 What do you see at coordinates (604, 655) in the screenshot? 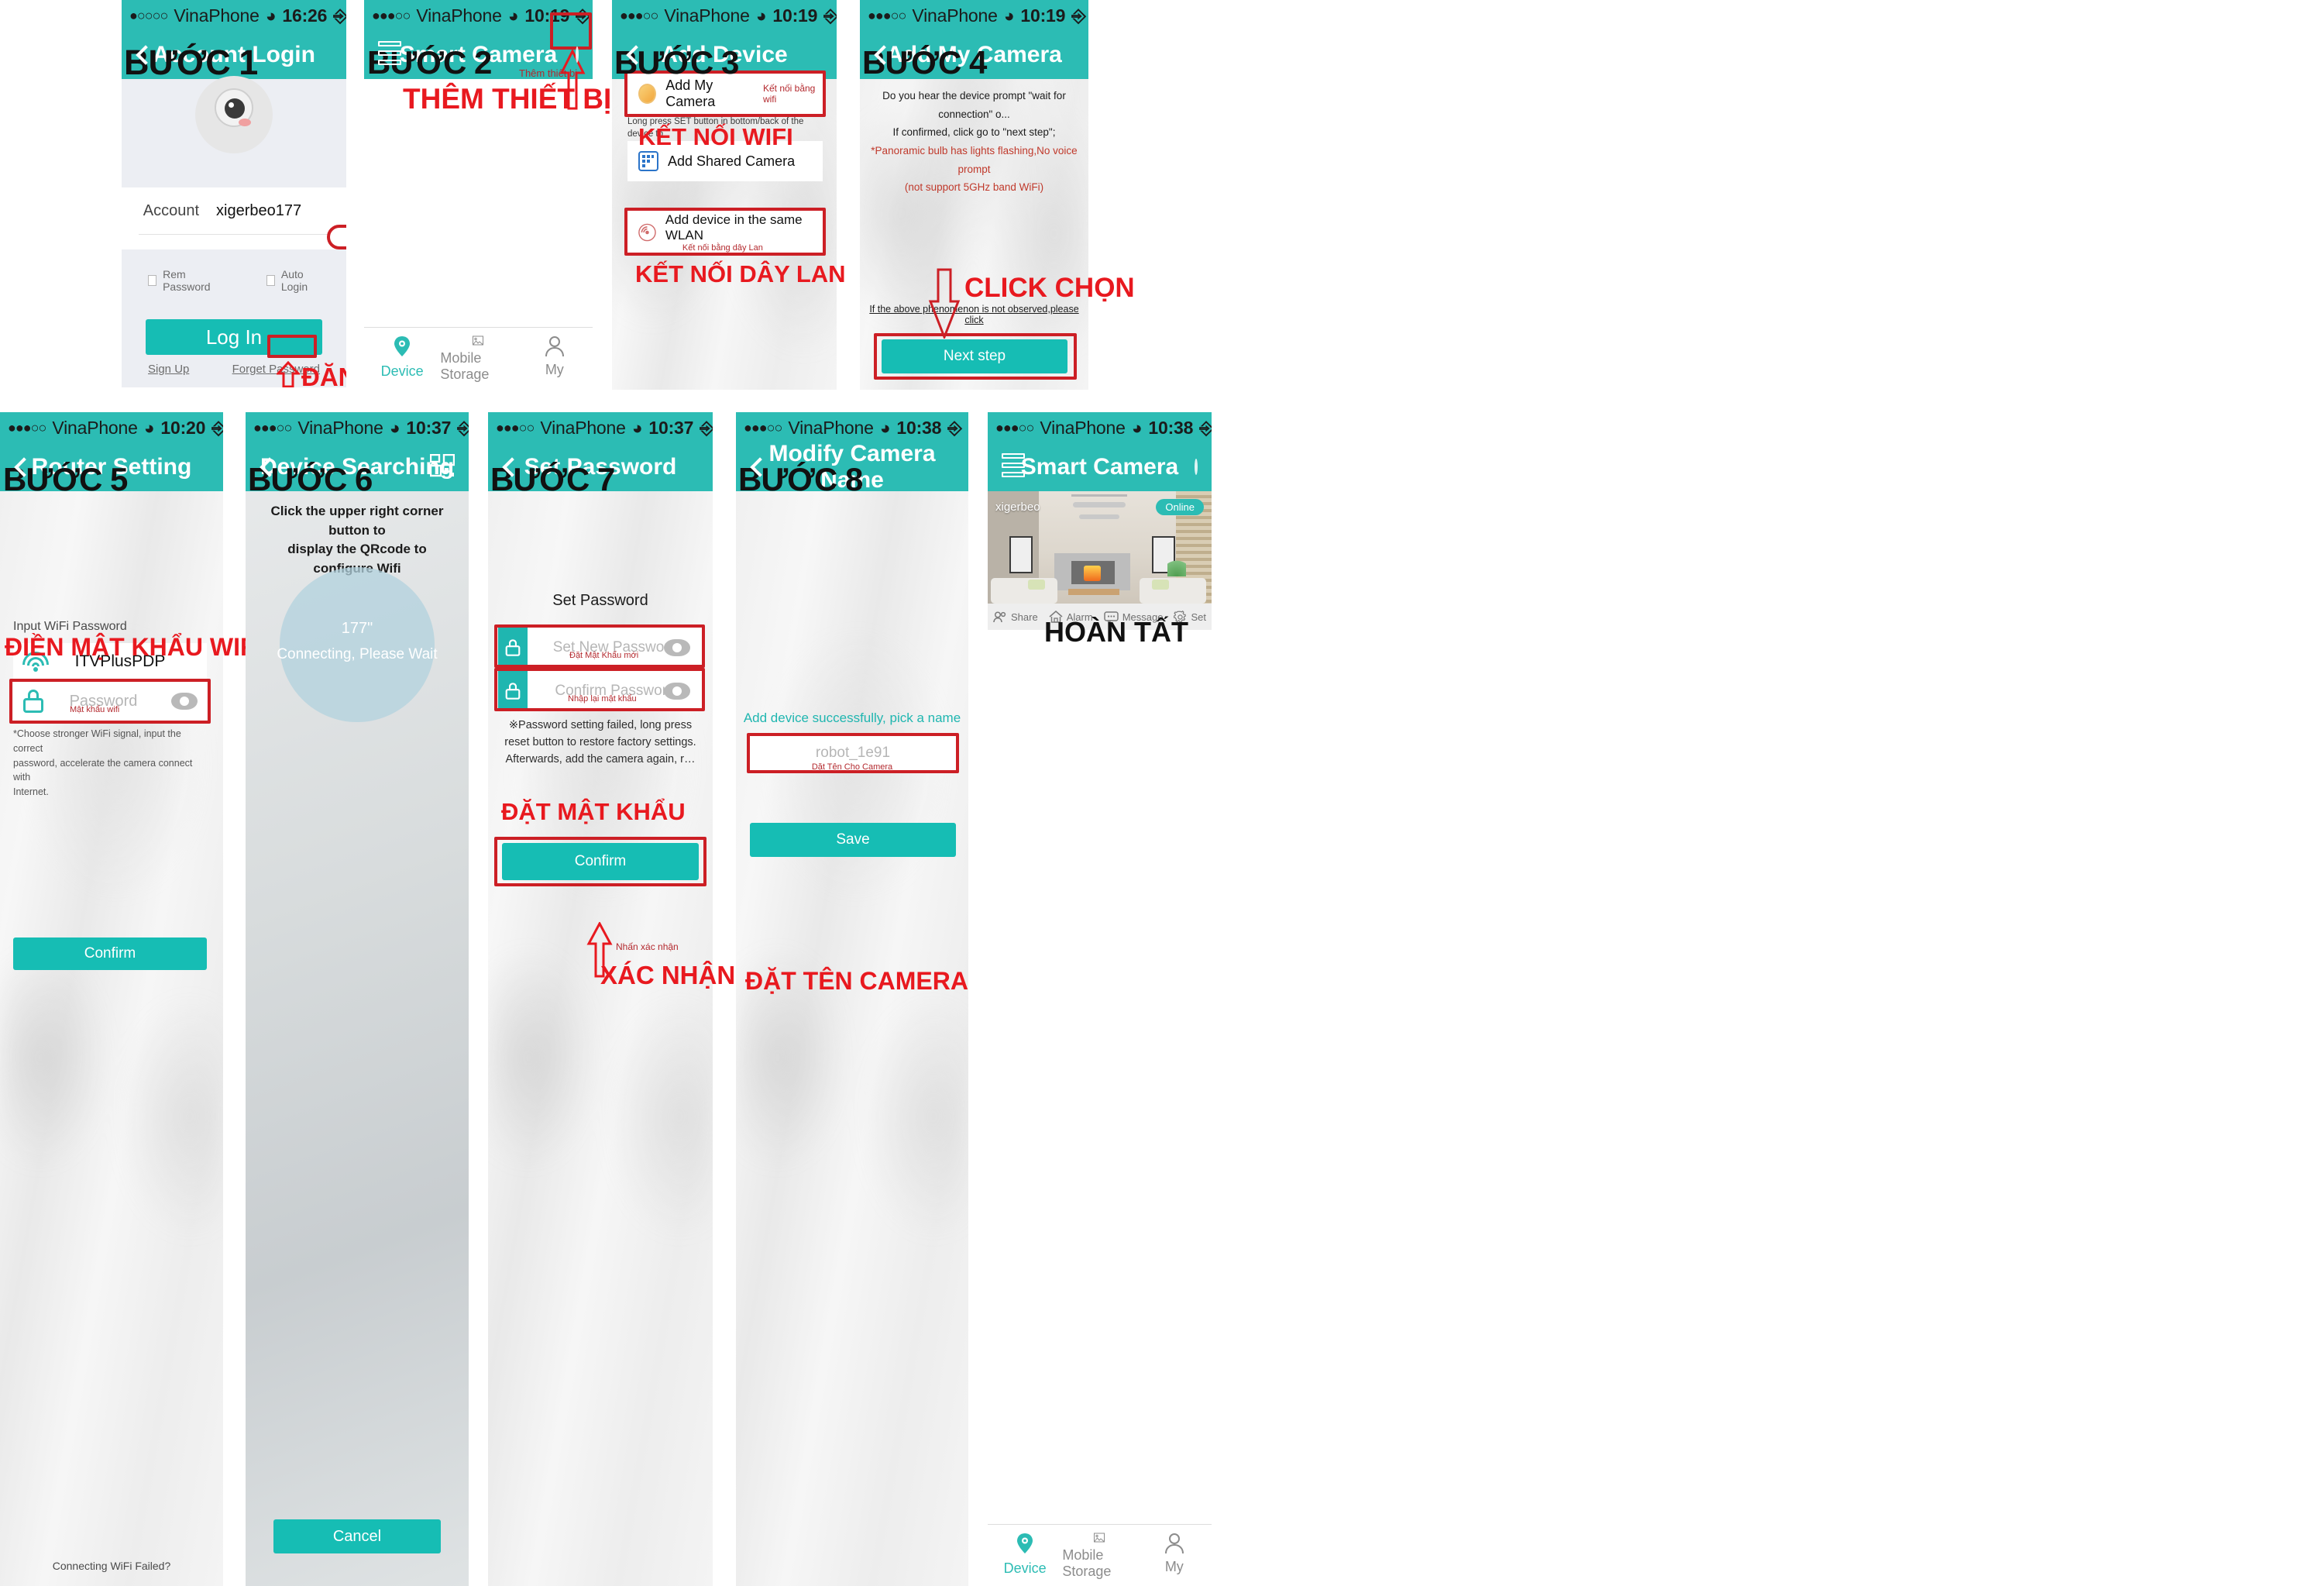
I see `new-password-note: Đặt Mật Khẩu mới` at bounding box center [604, 655].